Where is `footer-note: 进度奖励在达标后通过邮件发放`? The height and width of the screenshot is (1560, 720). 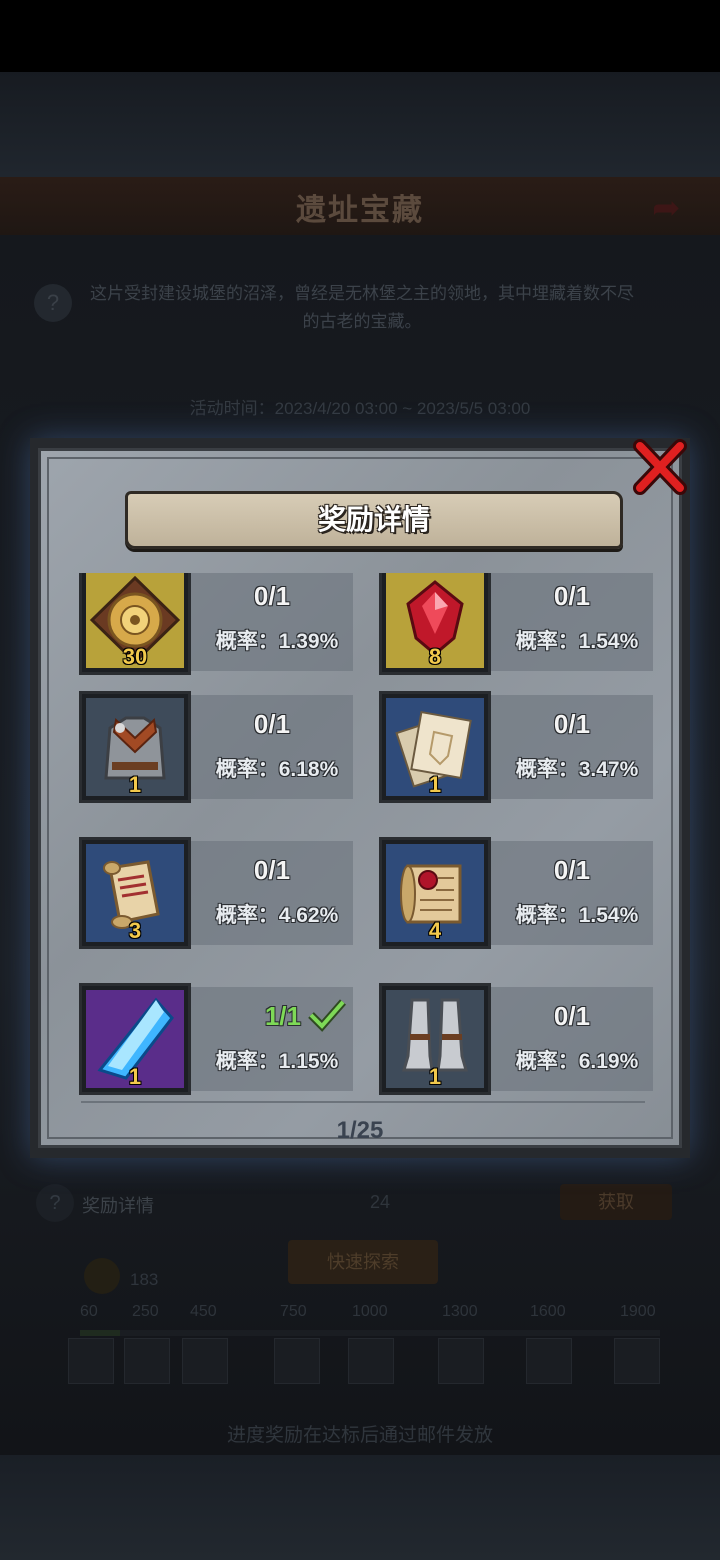 footer-note: 进度奖励在达标后通过邮件发放 is located at coordinates (359, 1435).